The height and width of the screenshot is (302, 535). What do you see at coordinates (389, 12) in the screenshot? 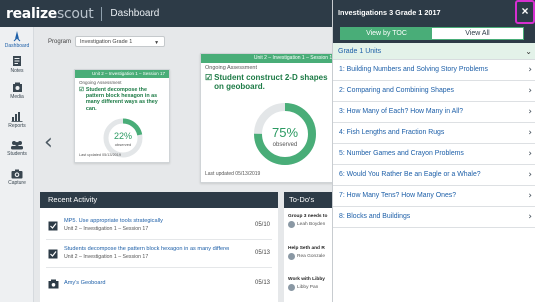
I see `panel-title: Investigations 3 Grade 1 2017` at bounding box center [389, 12].